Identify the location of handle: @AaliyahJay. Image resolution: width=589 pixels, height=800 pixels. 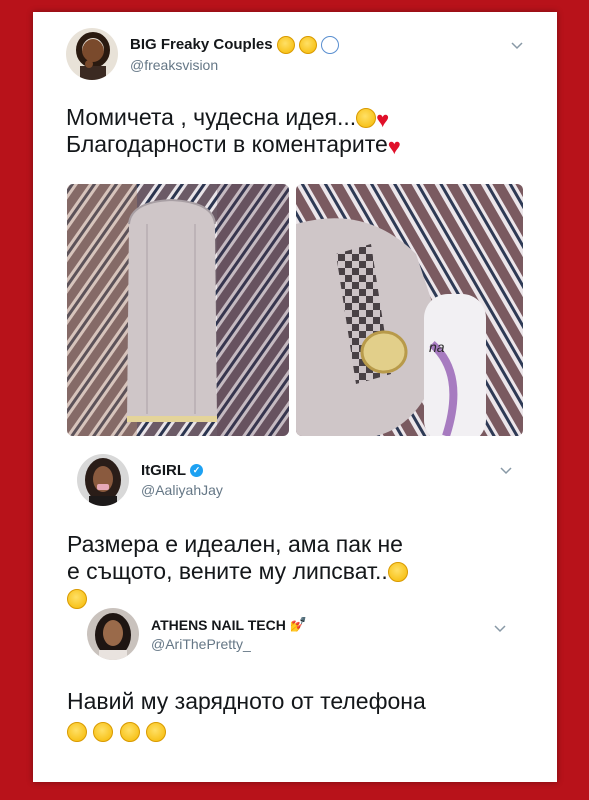
(182, 490).